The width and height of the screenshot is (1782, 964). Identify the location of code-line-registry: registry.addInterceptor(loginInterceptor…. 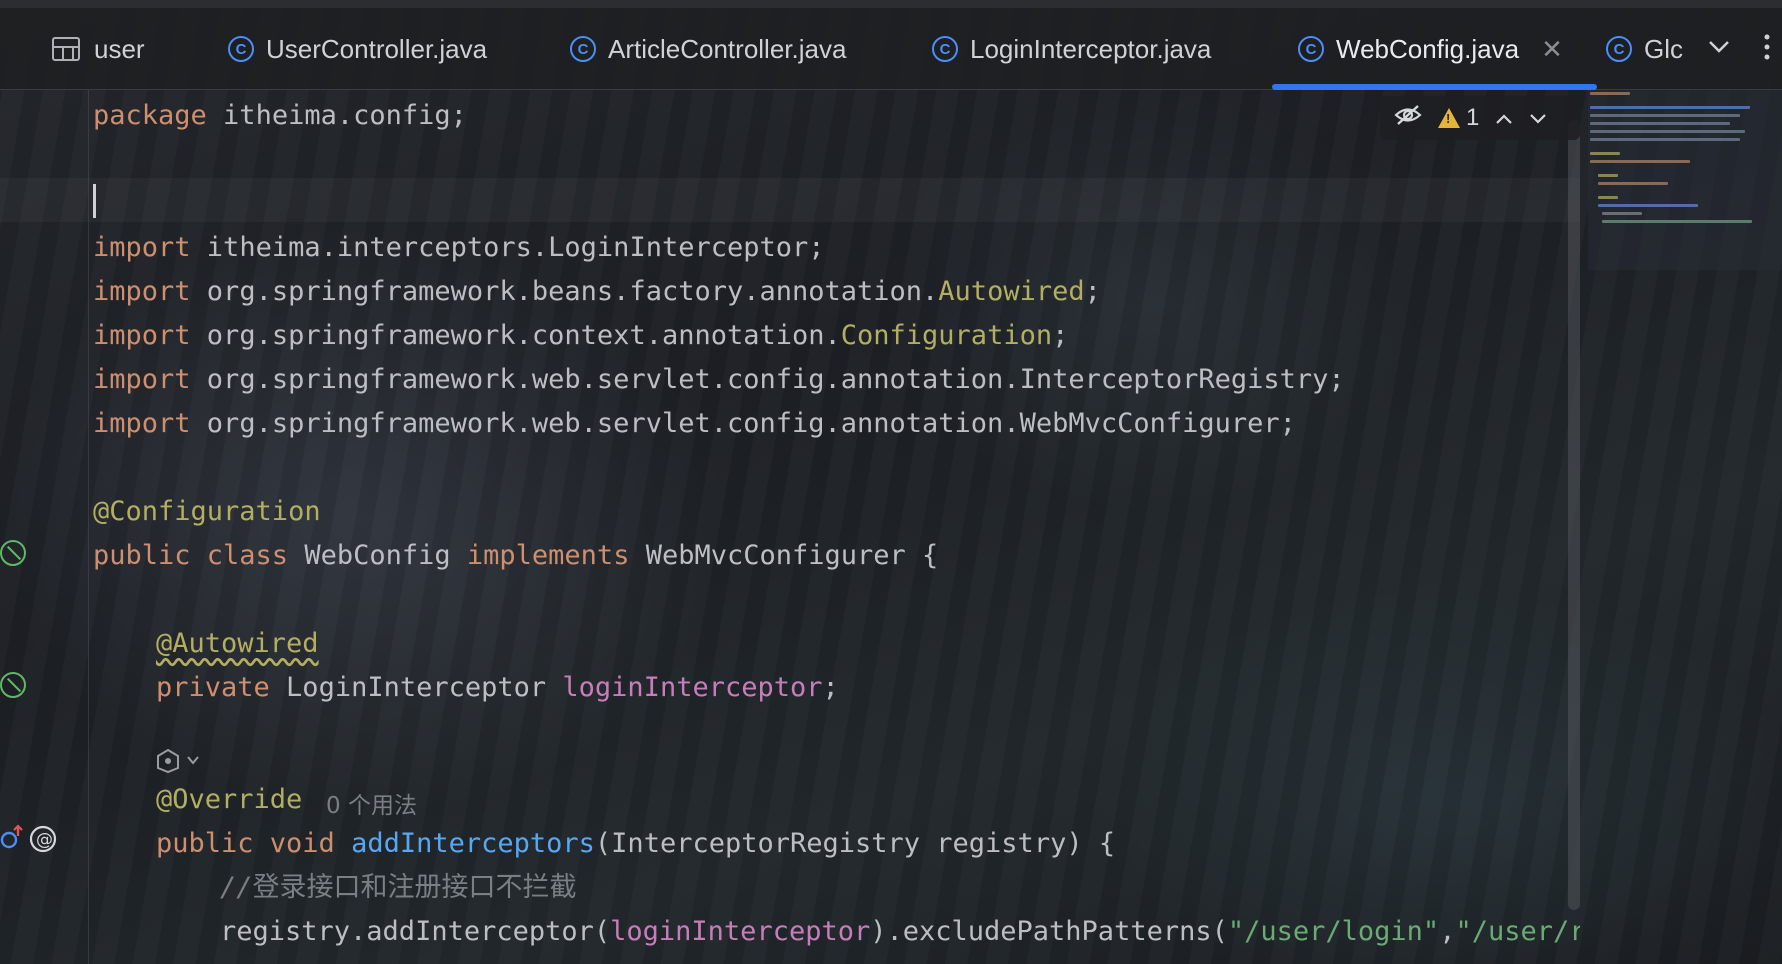
(900, 931).